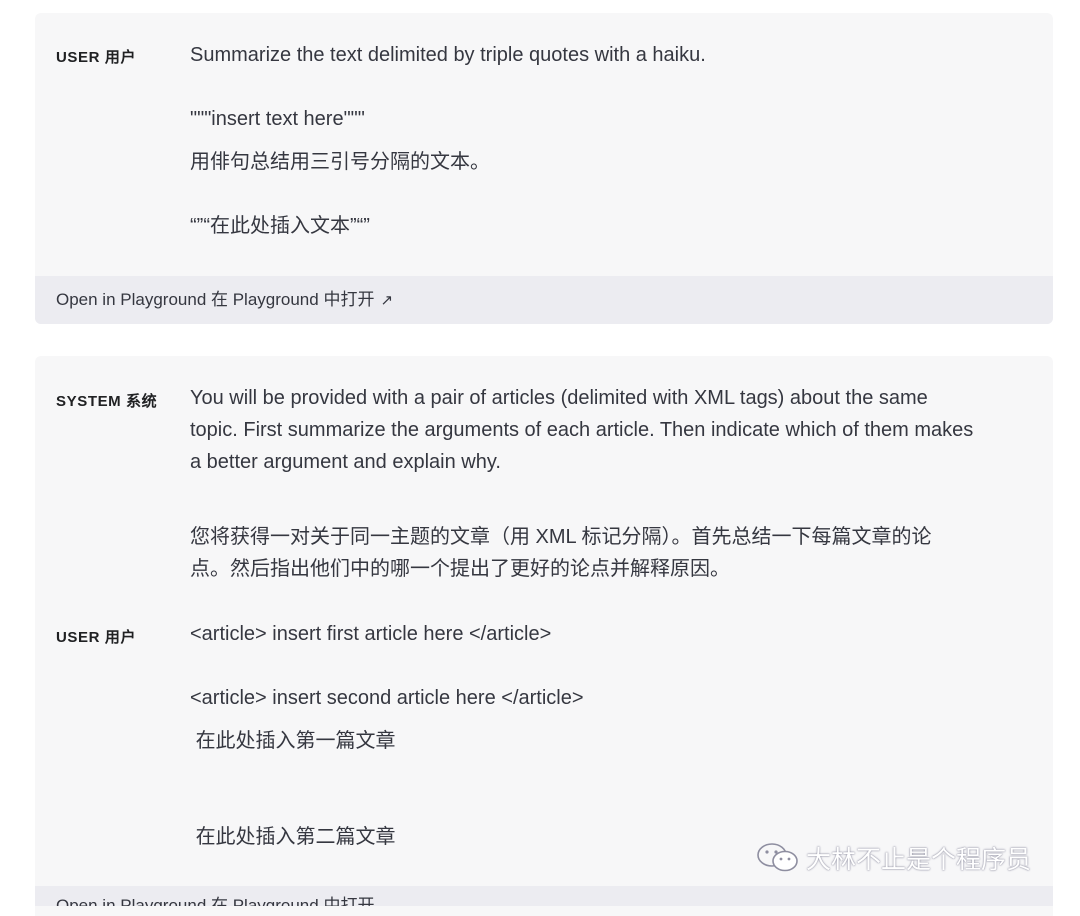 This screenshot has height=916, width=1080. Describe the element at coordinates (345, 462) in the screenshot. I see `message-line: a better argument and explain why.` at that location.